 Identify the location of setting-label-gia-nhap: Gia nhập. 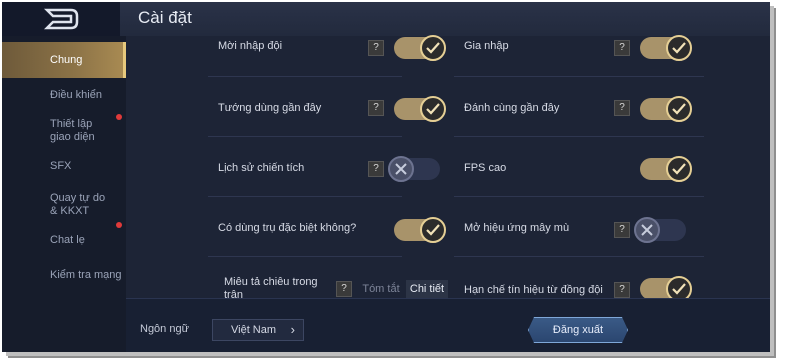
(486, 46).